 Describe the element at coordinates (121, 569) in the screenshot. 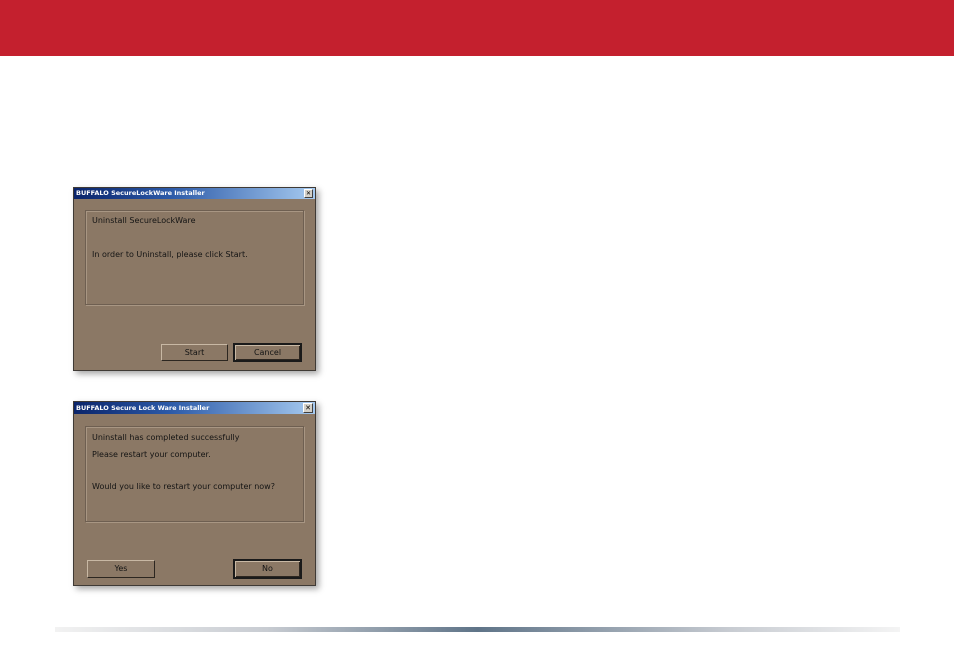

I see `yes-button: Yes` at that location.